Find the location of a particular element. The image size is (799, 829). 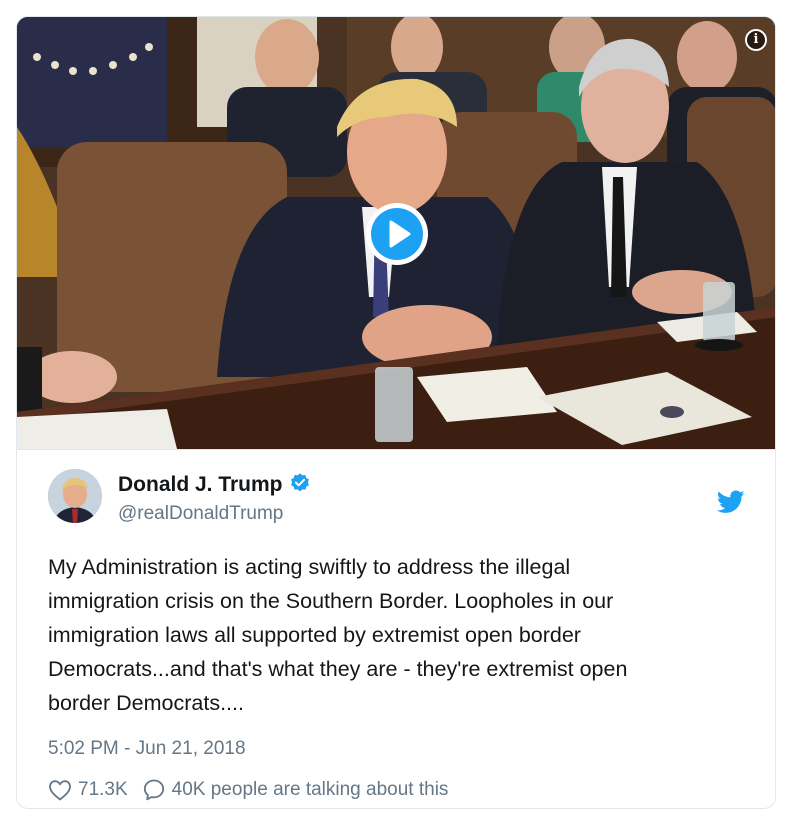

play-icon is located at coordinates (397, 234).